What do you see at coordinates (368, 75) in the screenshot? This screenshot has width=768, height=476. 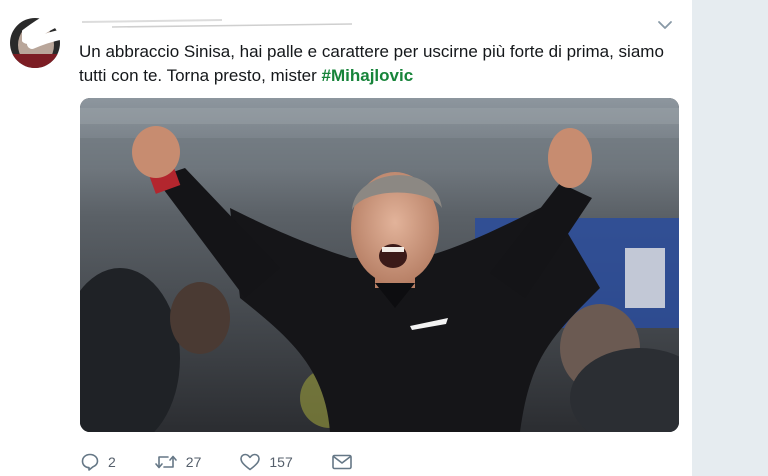 I see `hashtag-link: #Mihajlovic` at bounding box center [368, 75].